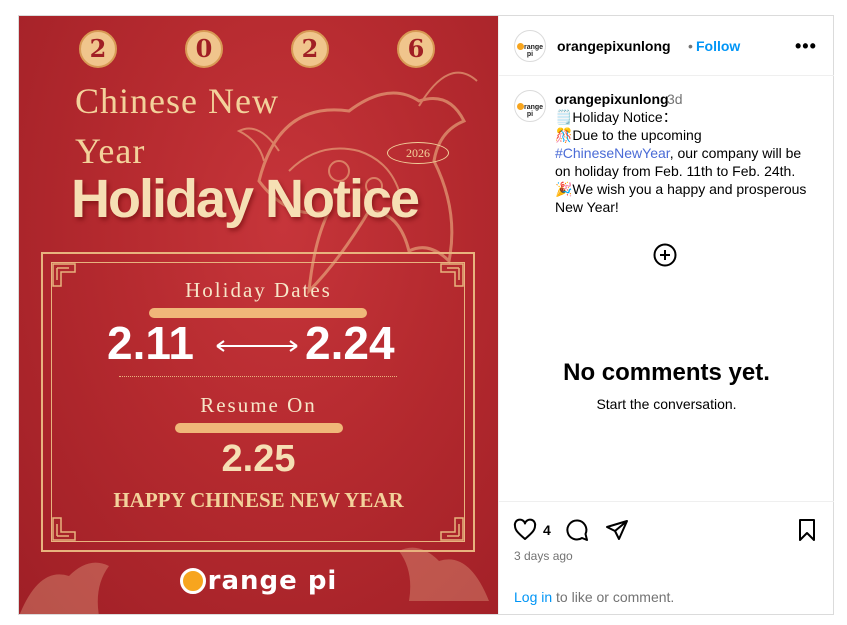  What do you see at coordinates (525, 530) in the screenshot?
I see `like-heart-icon` at bounding box center [525, 530].